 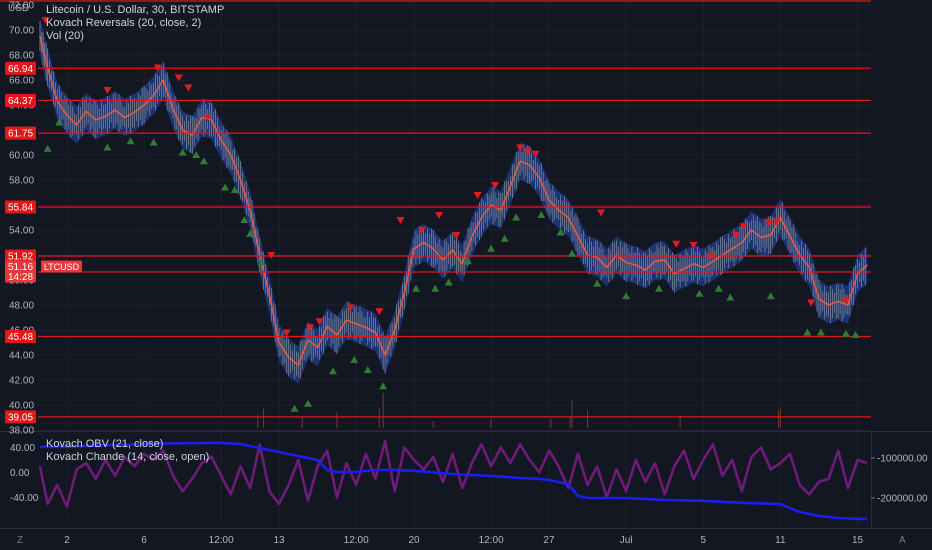 What do you see at coordinates (21, 306) in the screenshot?
I see `y-tick-label: 48.00` at bounding box center [21, 306].